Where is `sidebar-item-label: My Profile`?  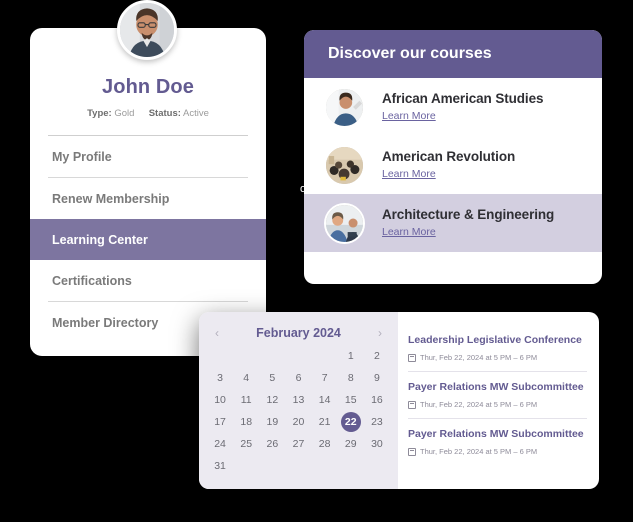
sidebar-item-label: My Profile is located at coordinates (82, 156).